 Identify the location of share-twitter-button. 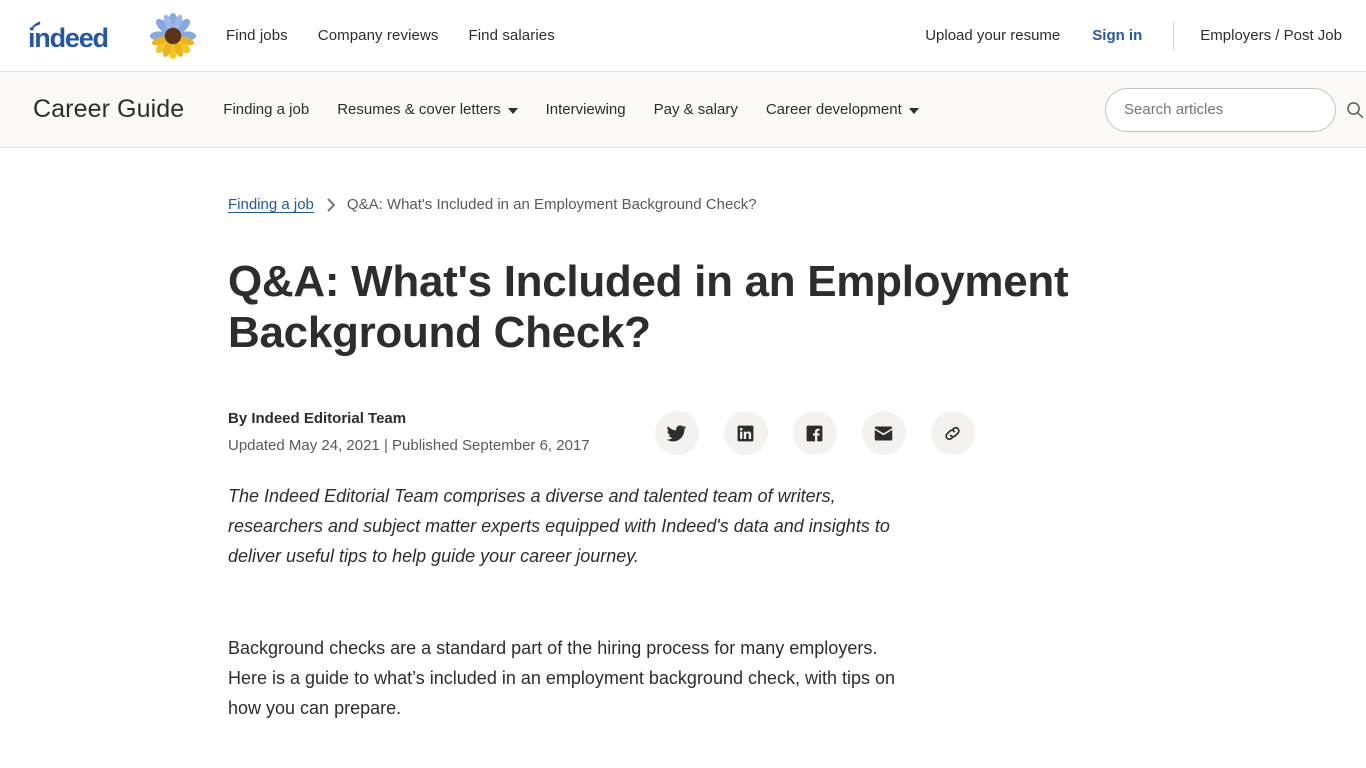
(676, 433).